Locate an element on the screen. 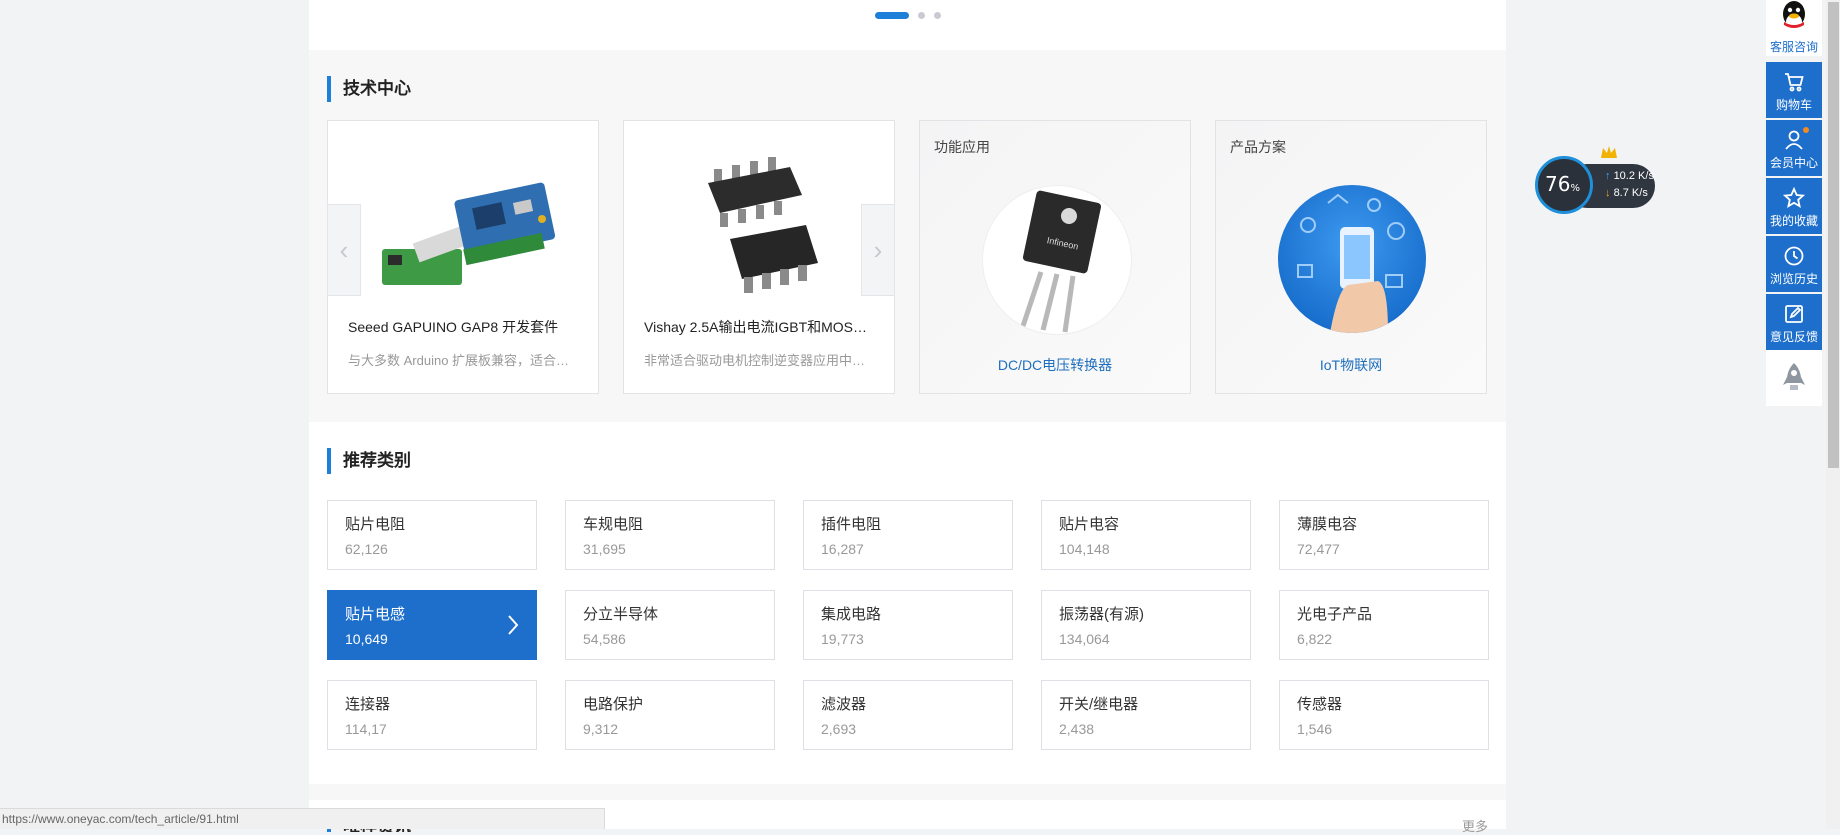 The image size is (1840, 835). cart-icon is located at coordinates (1794, 82).